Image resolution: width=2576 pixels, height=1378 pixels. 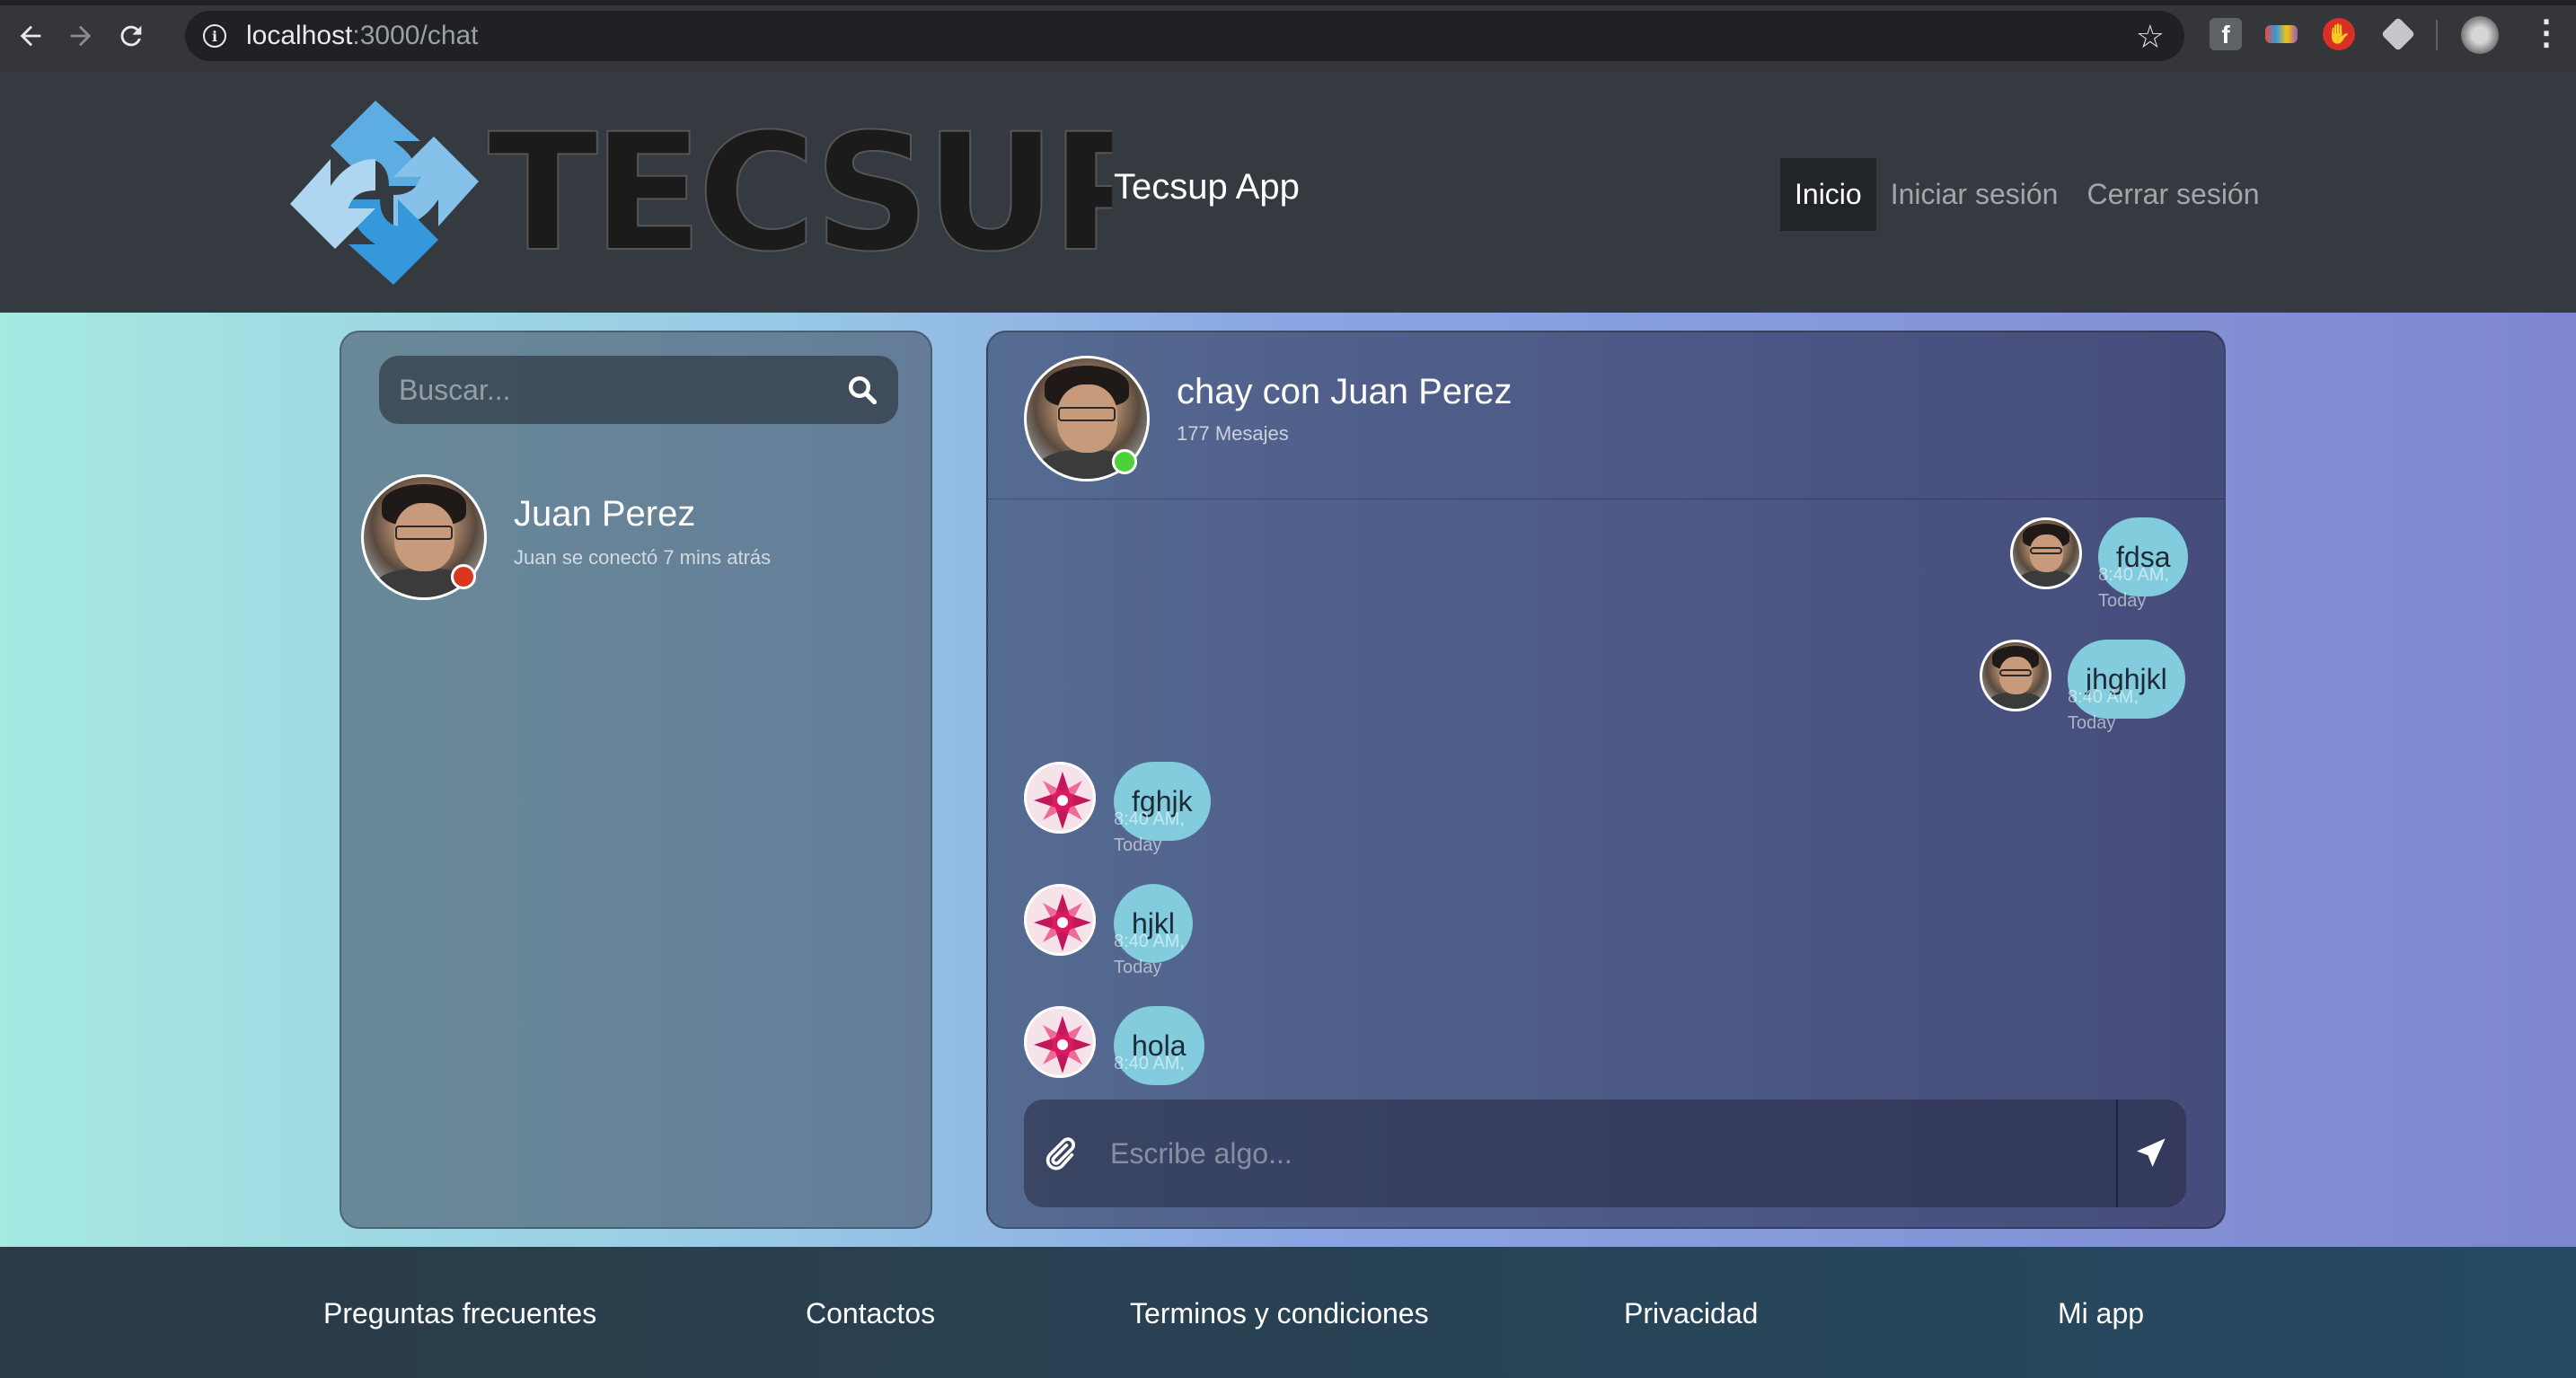 I want to click on url-path: :3000/chat, so click(x=415, y=35).